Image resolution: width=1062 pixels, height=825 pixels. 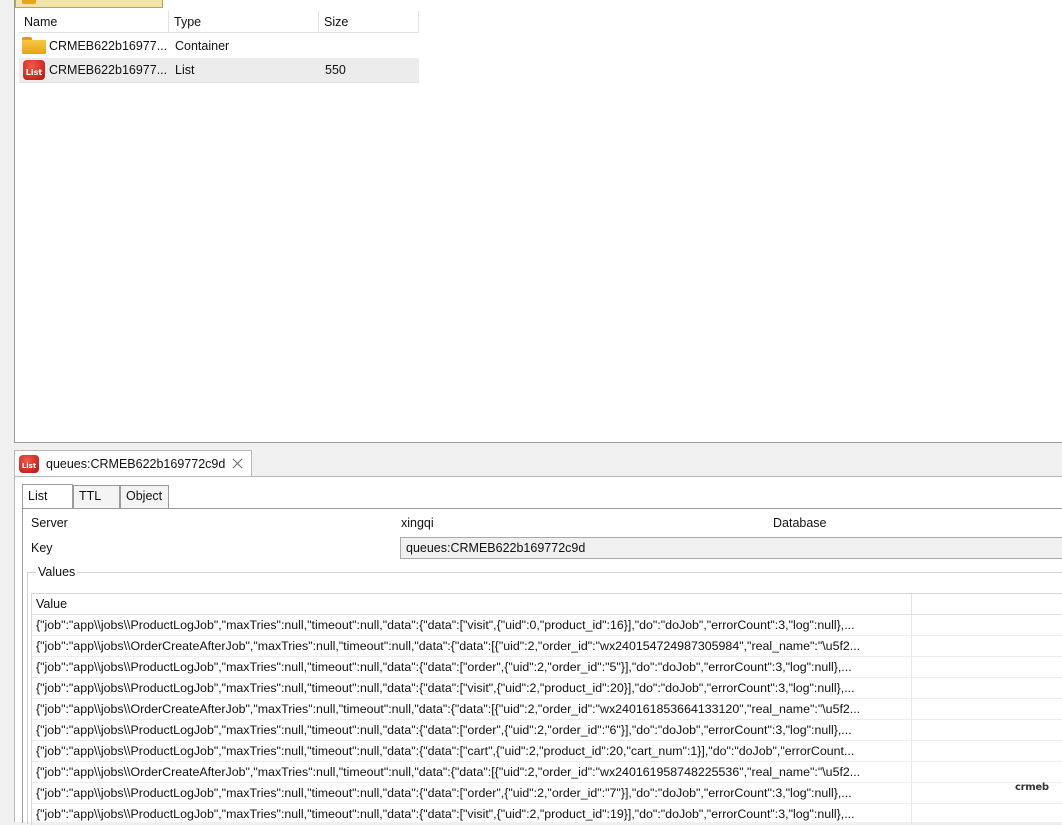 What do you see at coordinates (237, 463) in the screenshot?
I see `close-icon` at bounding box center [237, 463].